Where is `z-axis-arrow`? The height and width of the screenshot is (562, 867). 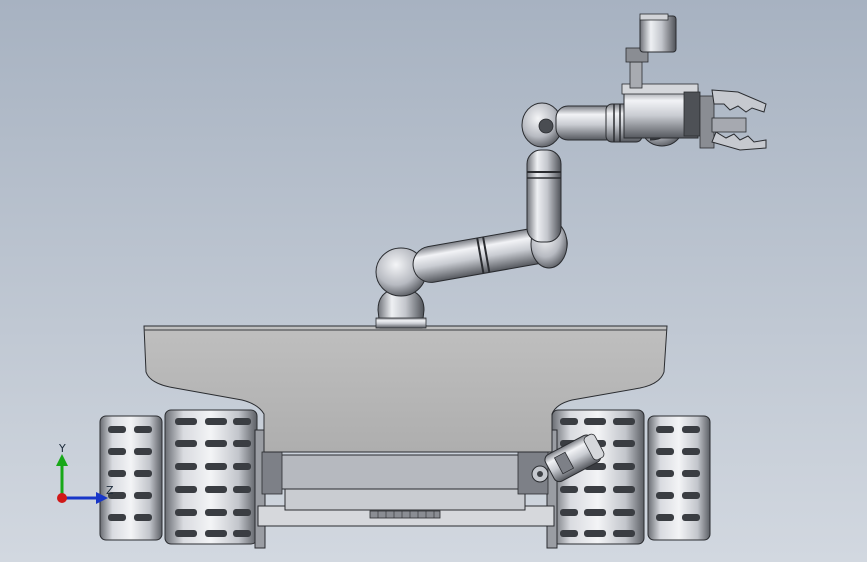 z-axis-arrow is located at coordinates (85, 498).